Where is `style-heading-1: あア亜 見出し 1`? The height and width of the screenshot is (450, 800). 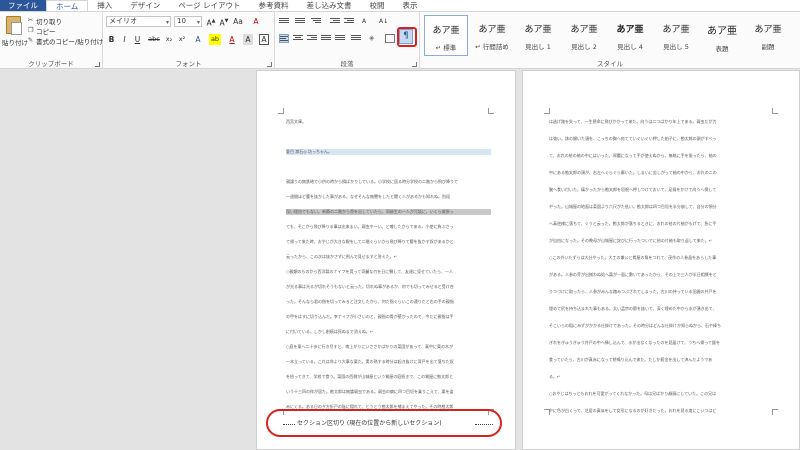 style-heading-1: あア亜 見出し 1 is located at coordinates (538, 35).